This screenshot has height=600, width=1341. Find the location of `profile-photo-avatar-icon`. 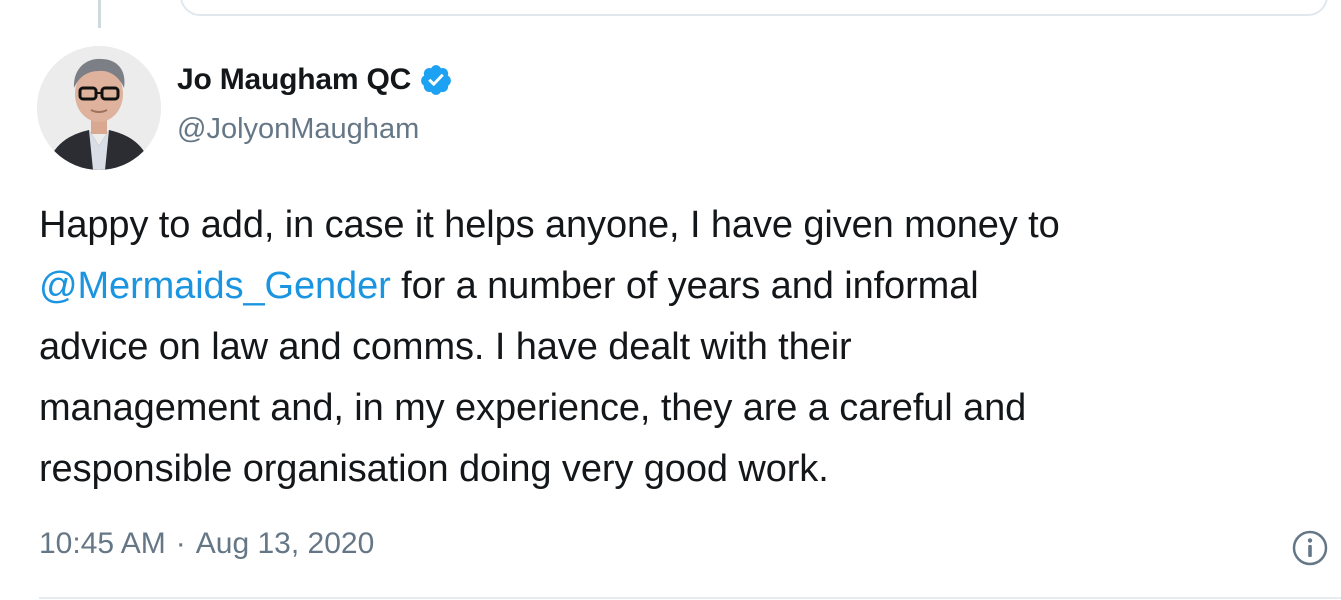

profile-photo-avatar-icon is located at coordinates (99, 108).